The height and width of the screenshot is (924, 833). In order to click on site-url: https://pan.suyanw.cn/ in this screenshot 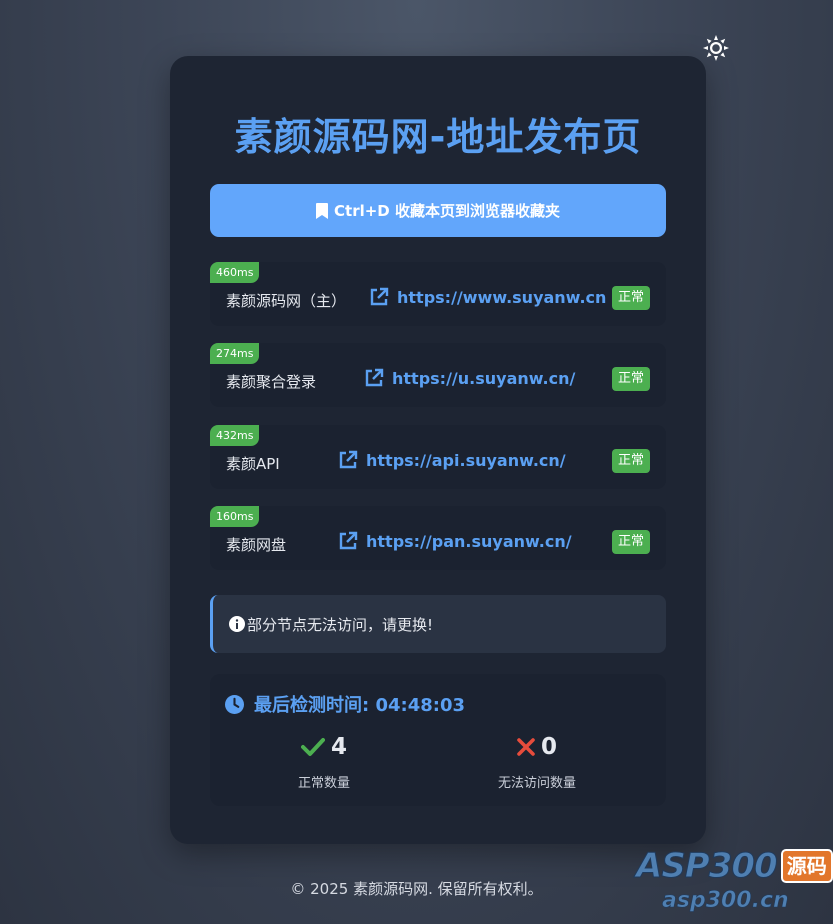, I will do `click(469, 541)`.